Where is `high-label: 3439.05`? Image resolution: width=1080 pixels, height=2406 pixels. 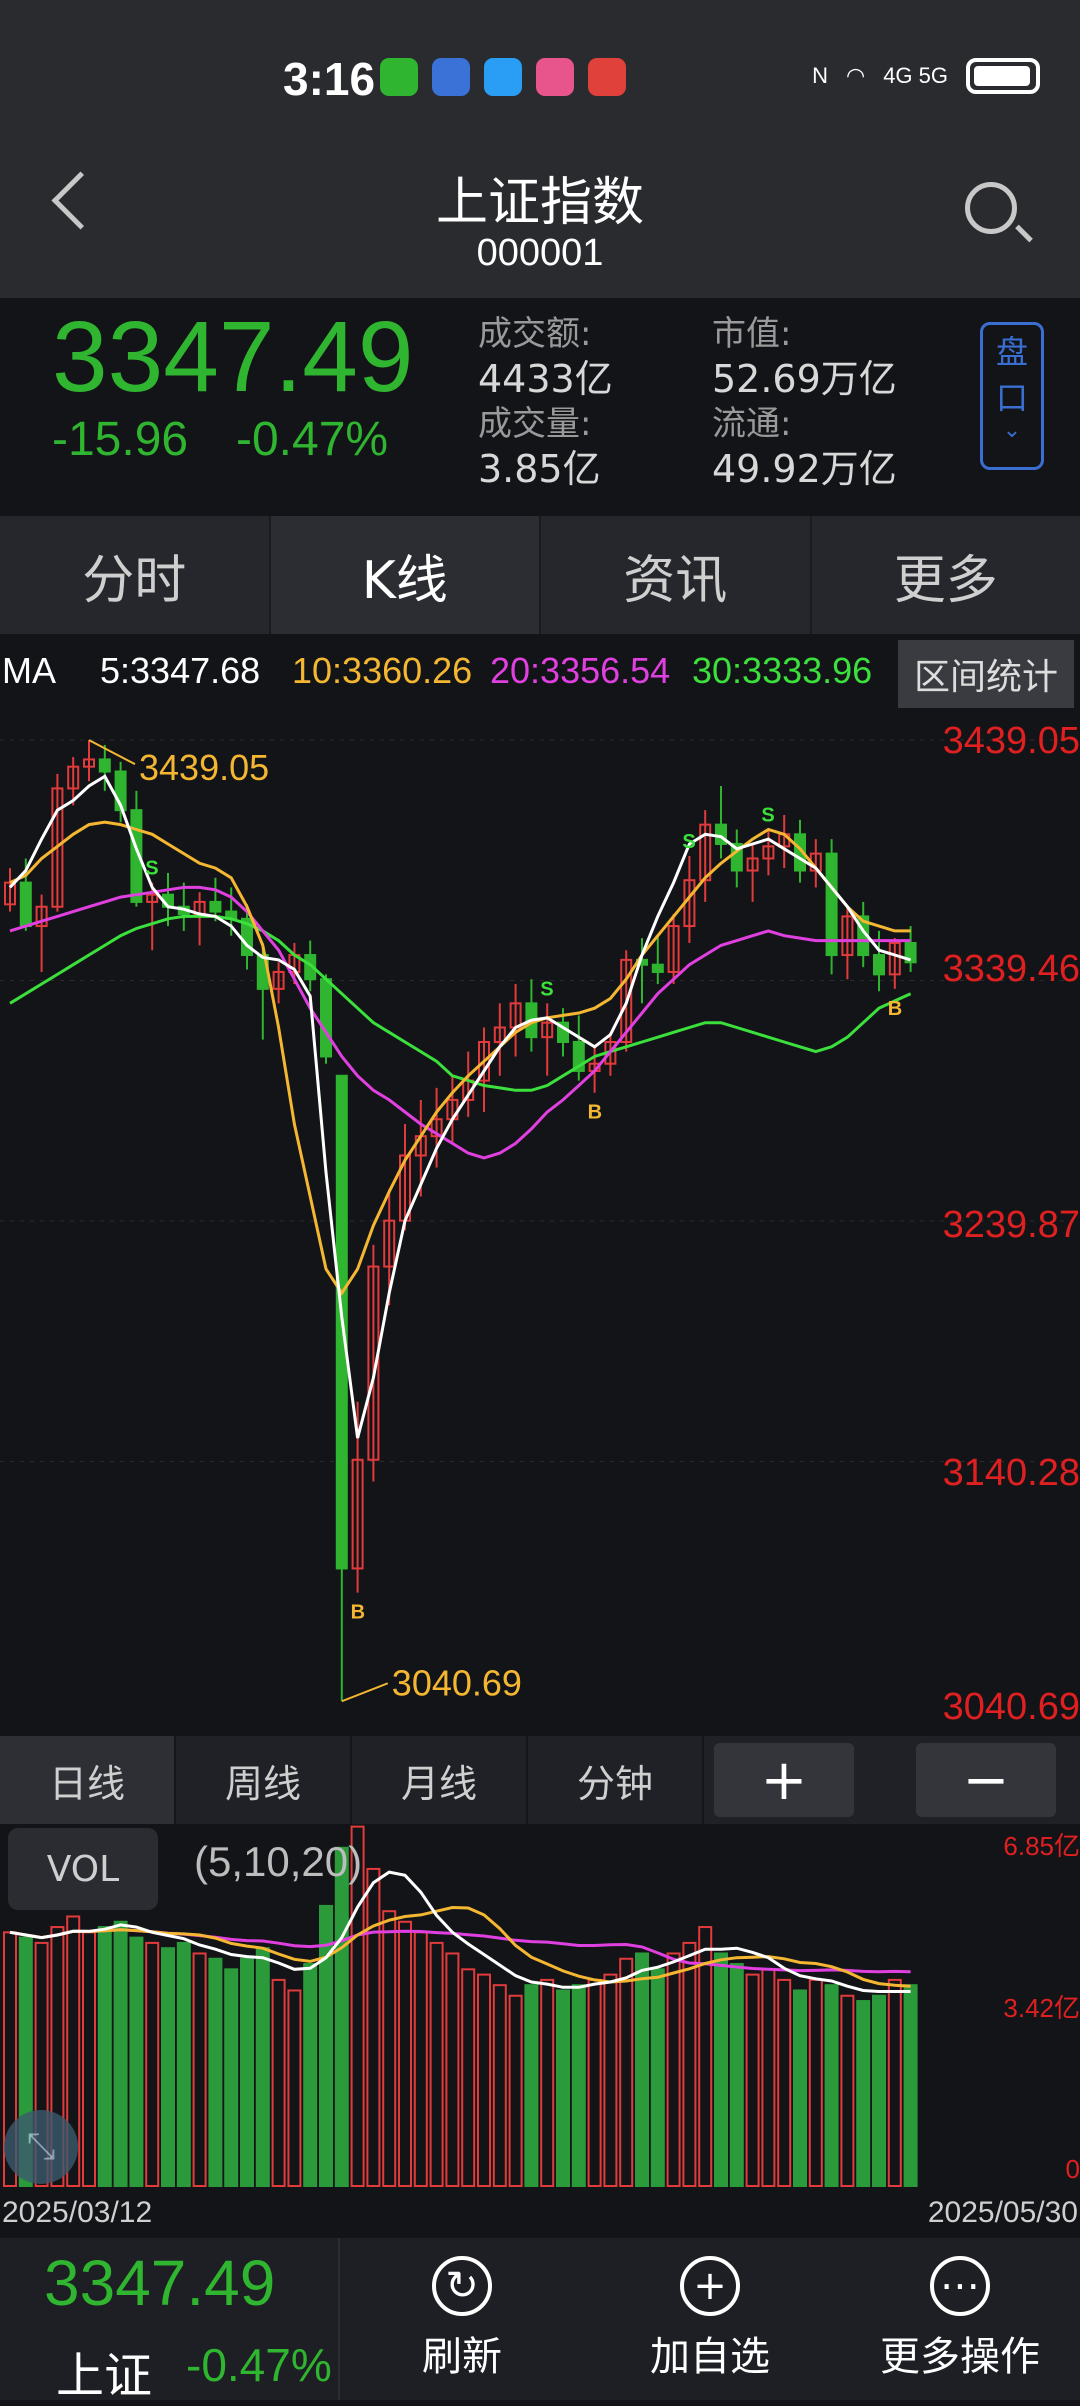
high-label: 3439.05 is located at coordinates (204, 767).